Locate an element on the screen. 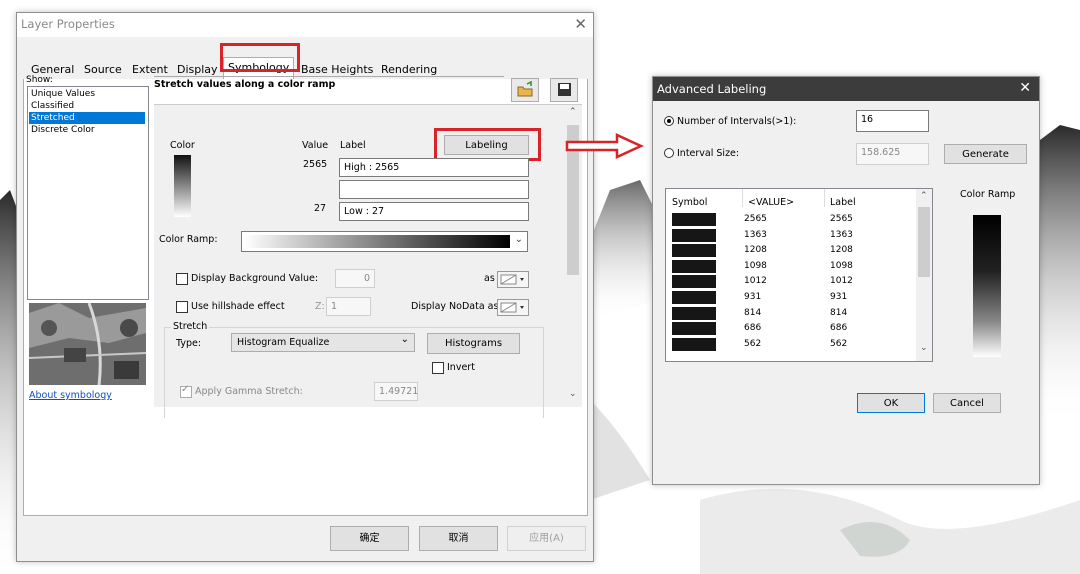  invert-checkbox is located at coordinates (438, 368).